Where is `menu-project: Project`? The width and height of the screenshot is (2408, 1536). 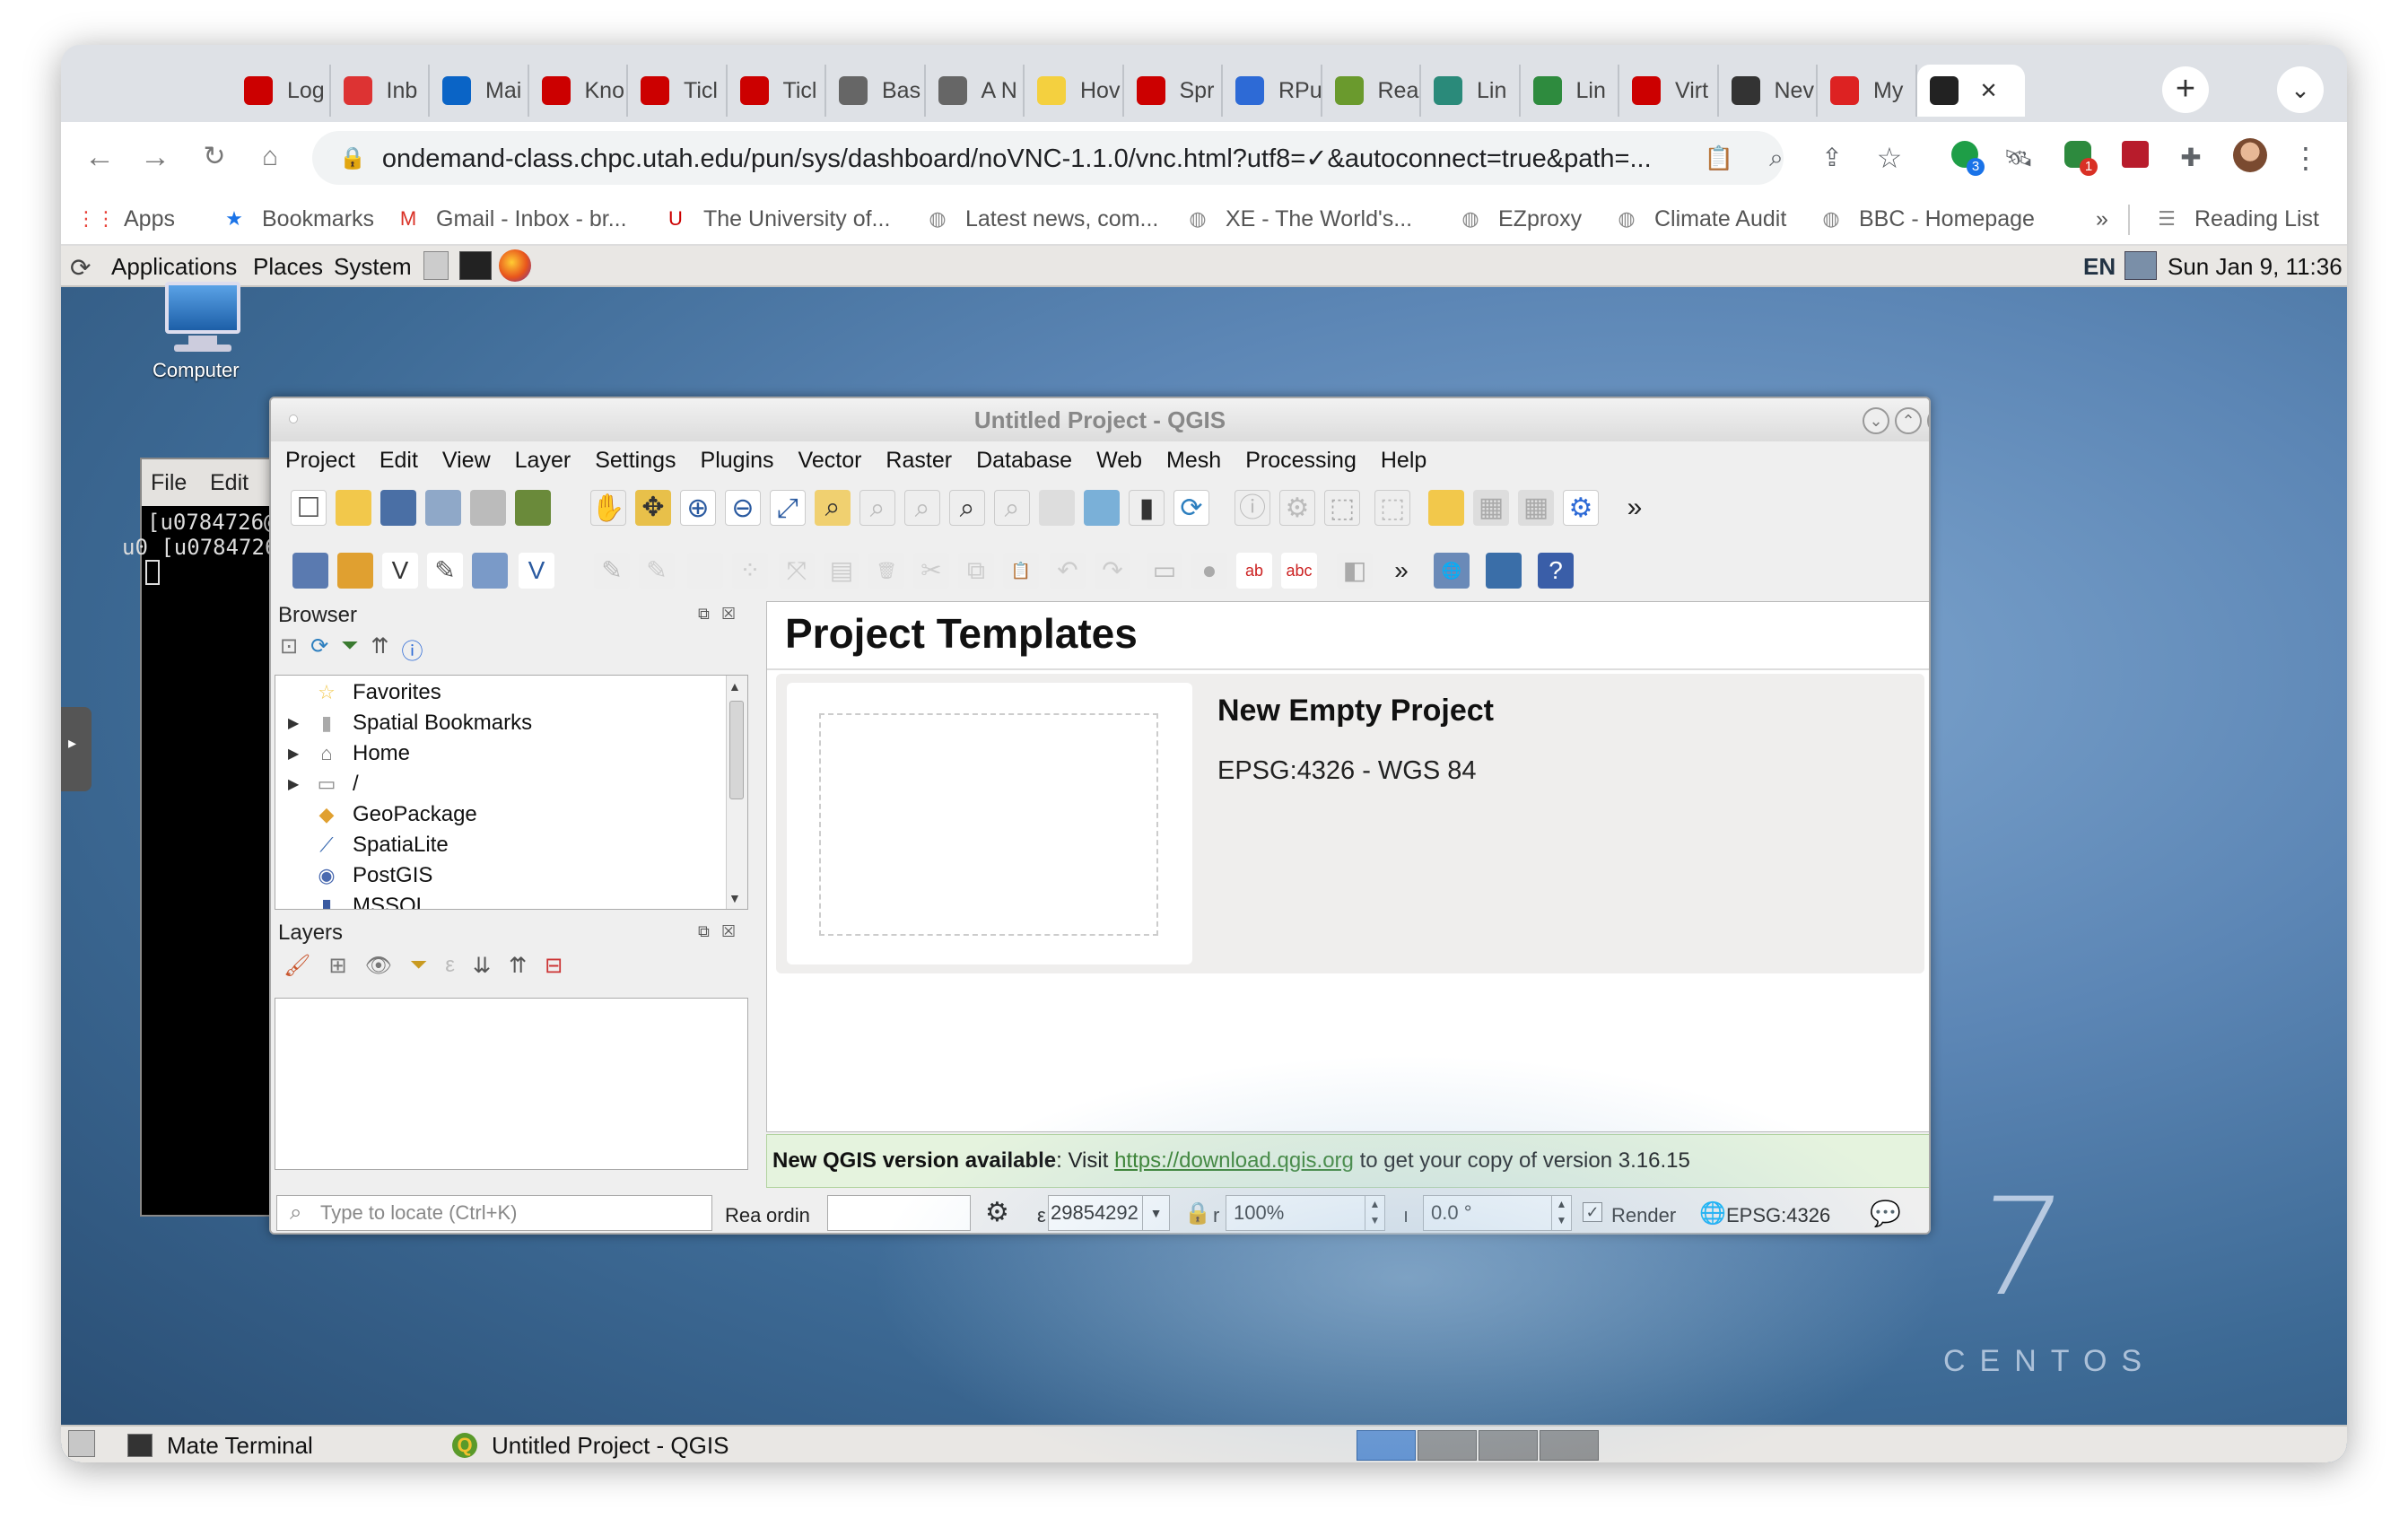
menu-project: Project is located at coordinates (320, 460).